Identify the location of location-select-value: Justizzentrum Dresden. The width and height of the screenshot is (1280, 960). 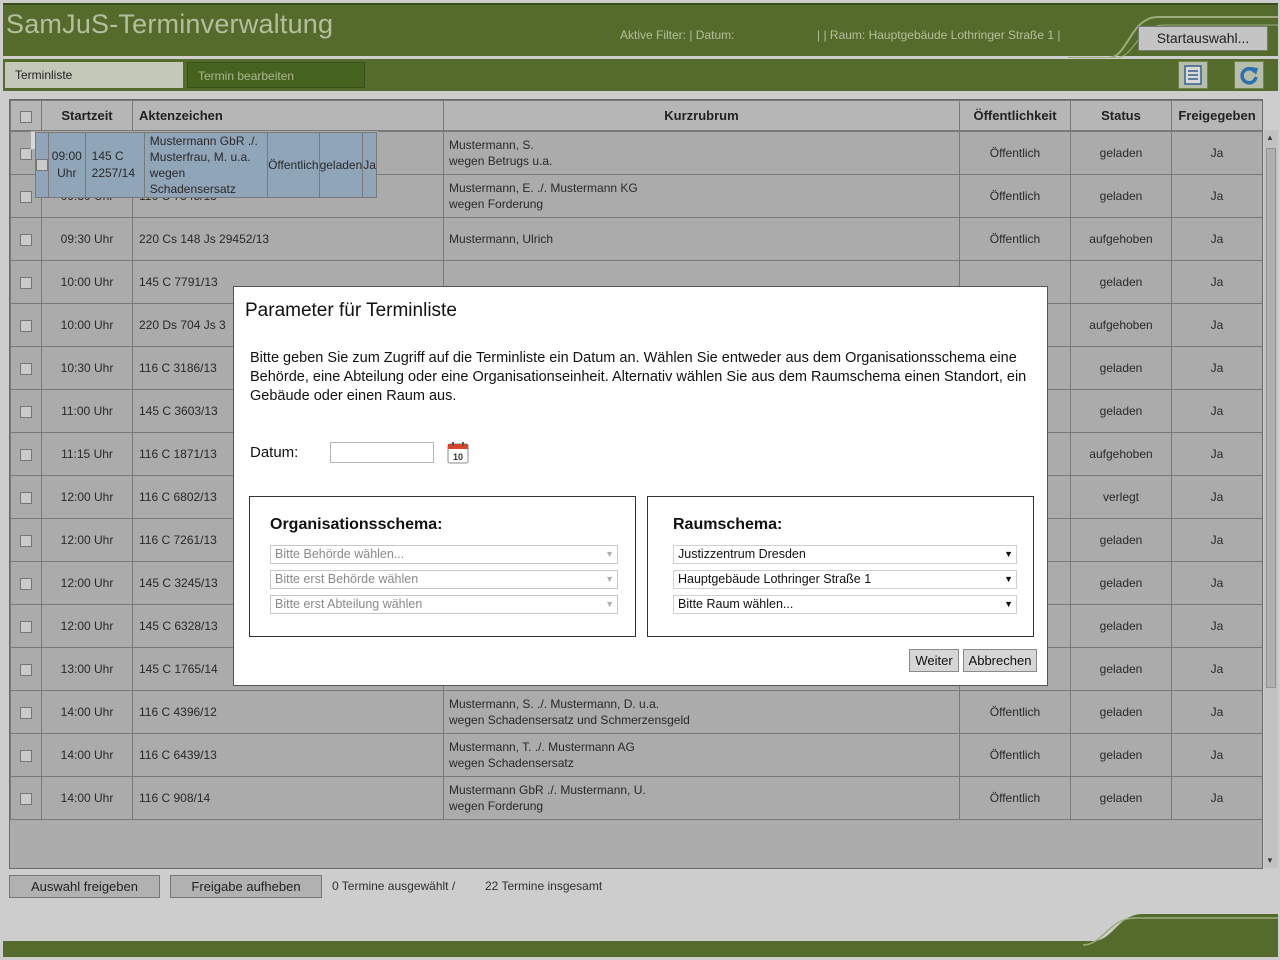
(742, 554).